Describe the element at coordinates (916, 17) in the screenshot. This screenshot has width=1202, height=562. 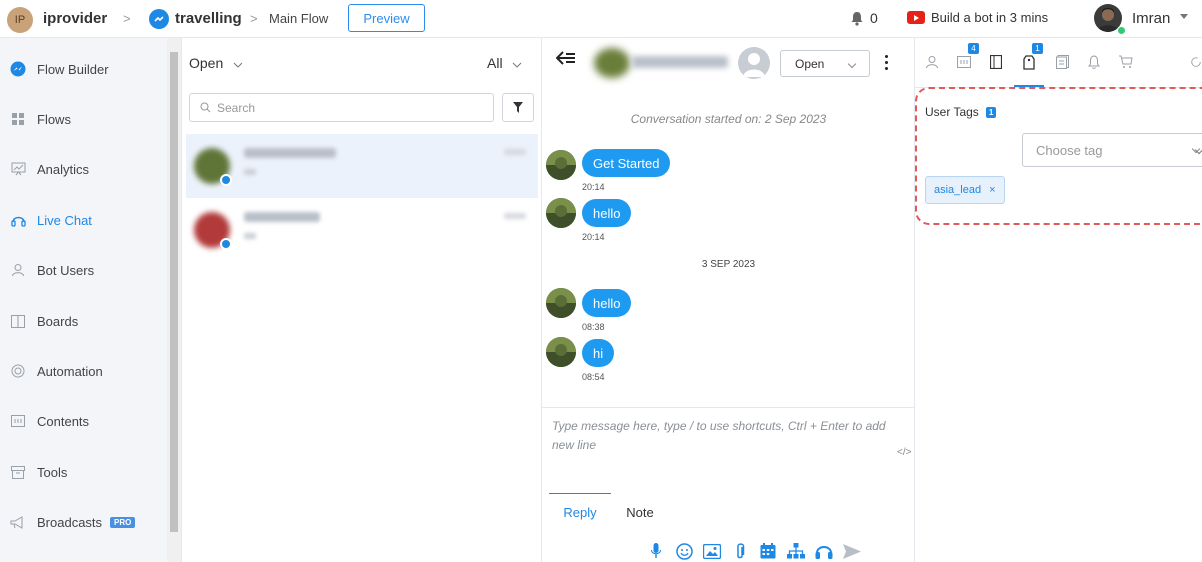
I see `youtube-icon` at that location.